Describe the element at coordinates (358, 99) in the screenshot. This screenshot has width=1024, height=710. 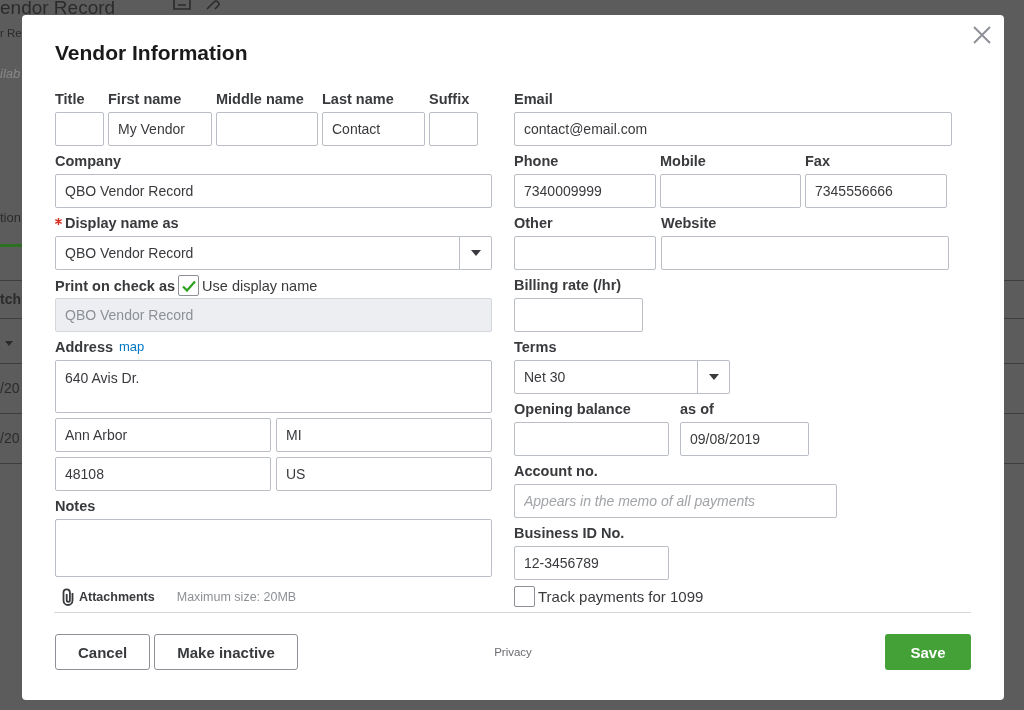
I see `field-label: Last name` at that location.